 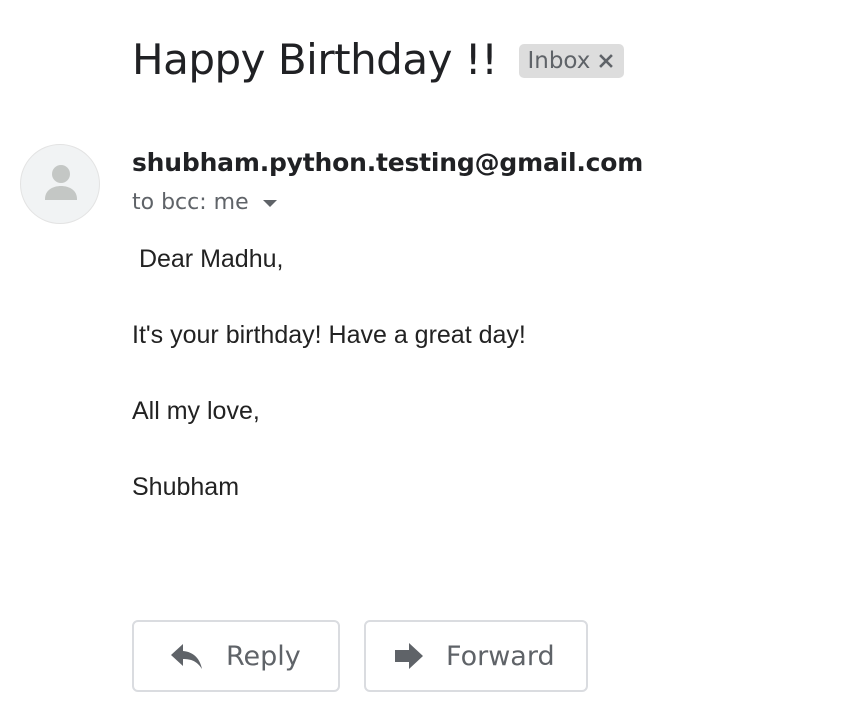 What do you see at coordinates (387, 162) in the screenshot?
I see `sender-email: shubham.python.testing@gmail.com` at bounding box center [387, 162].